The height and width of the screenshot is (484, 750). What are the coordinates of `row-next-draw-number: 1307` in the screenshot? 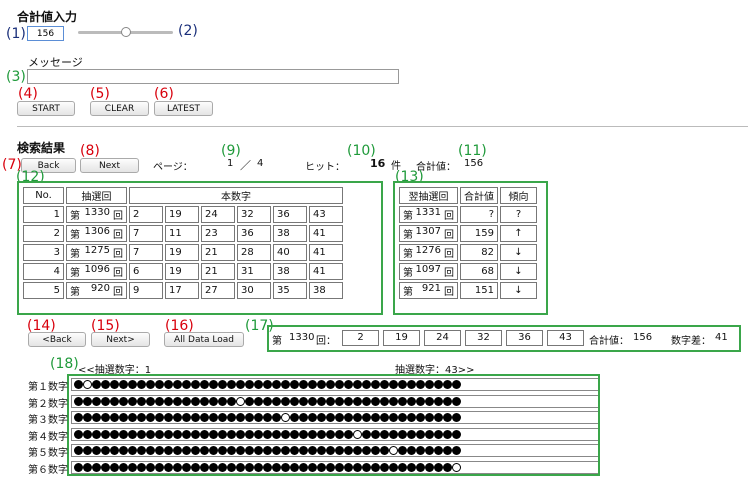 It's located at (428, 231).